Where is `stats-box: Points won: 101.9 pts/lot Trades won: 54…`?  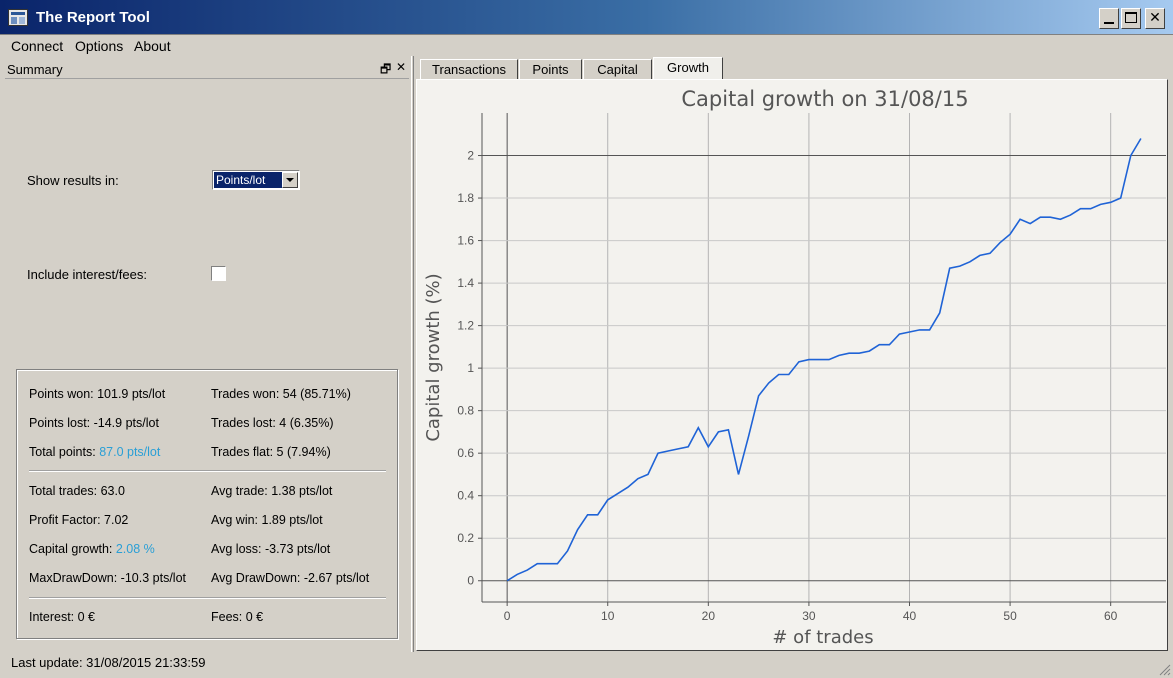
stats-box: Points won: 101.9 pts/lot Trades won: 54… is located at coordinates (207, 504).